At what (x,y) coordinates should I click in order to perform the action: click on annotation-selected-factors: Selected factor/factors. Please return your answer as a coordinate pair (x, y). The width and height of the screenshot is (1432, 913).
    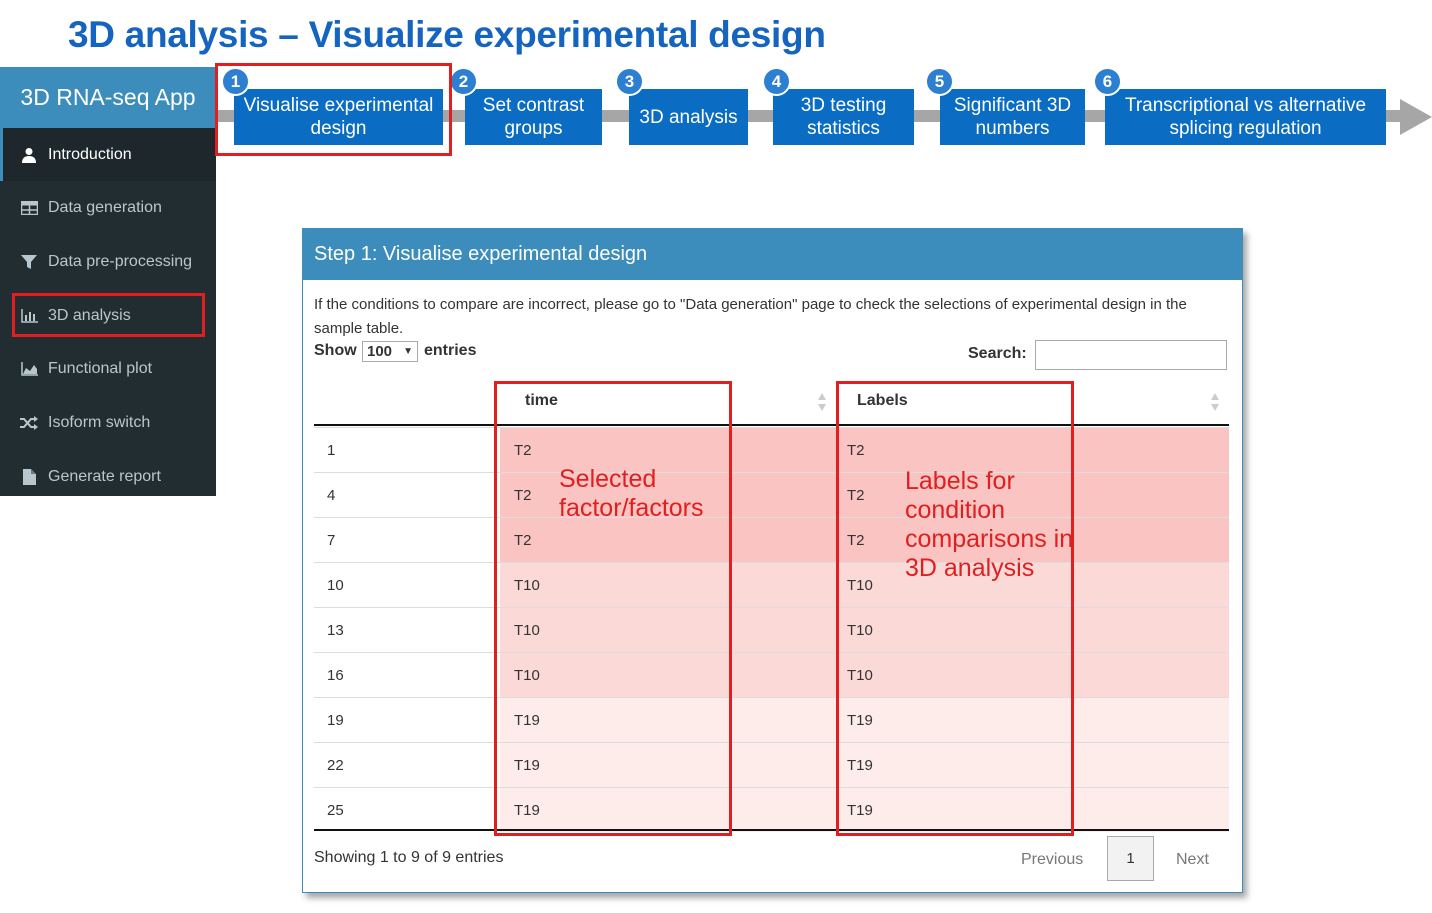
    Looking at the image, I should click on (631, 493).